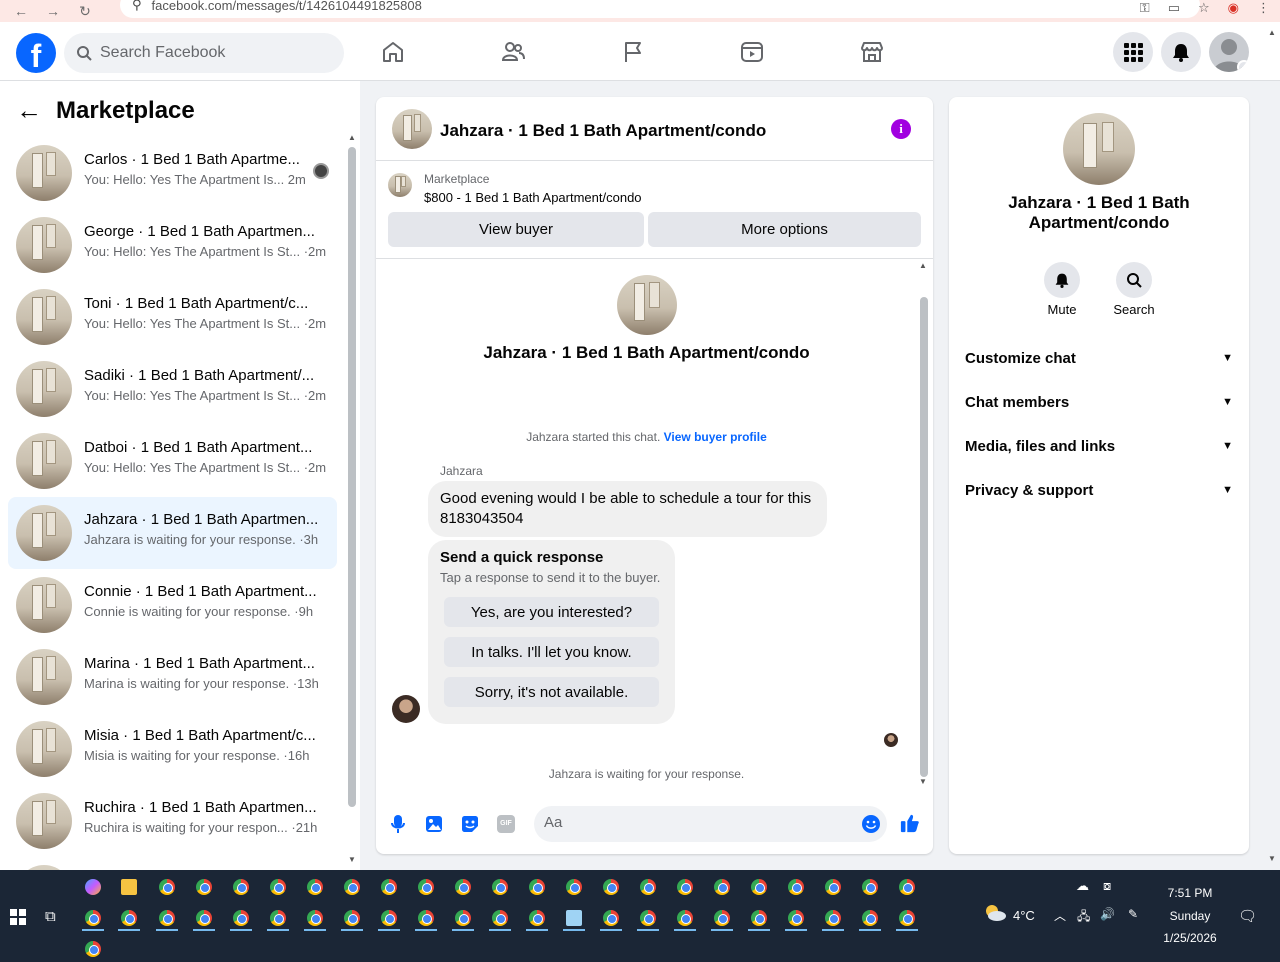 Image resolution: width=1280 pixels, height=962 pixels. I want to click on password-key-icon: ⚿, so click(1145, 8).